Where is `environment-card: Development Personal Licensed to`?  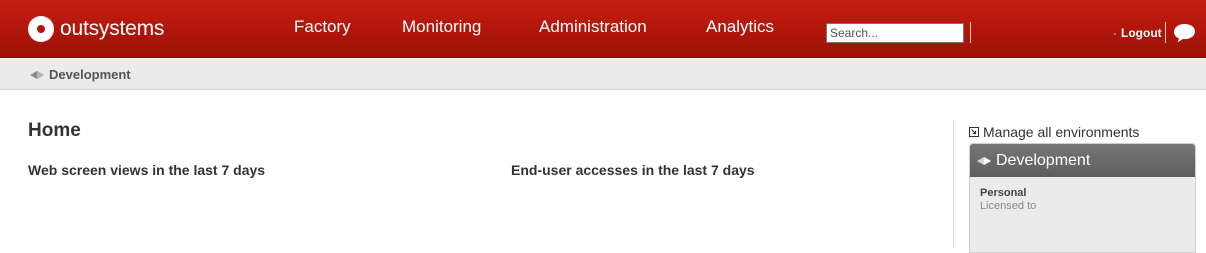
environment-card: Development Personal Licensed to is located at coordinates (1082, 198).